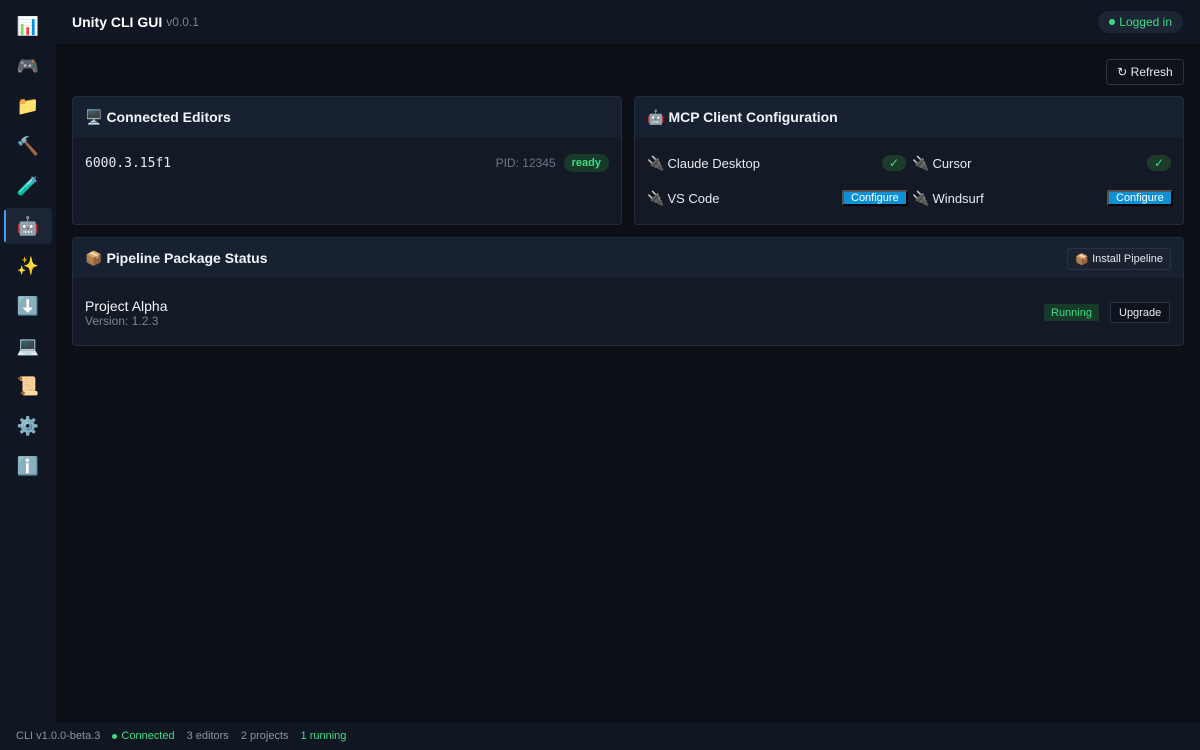 This screenshot has height=750, width=1200. I want to click on editors-count: 3 editors, so click(207, 736).